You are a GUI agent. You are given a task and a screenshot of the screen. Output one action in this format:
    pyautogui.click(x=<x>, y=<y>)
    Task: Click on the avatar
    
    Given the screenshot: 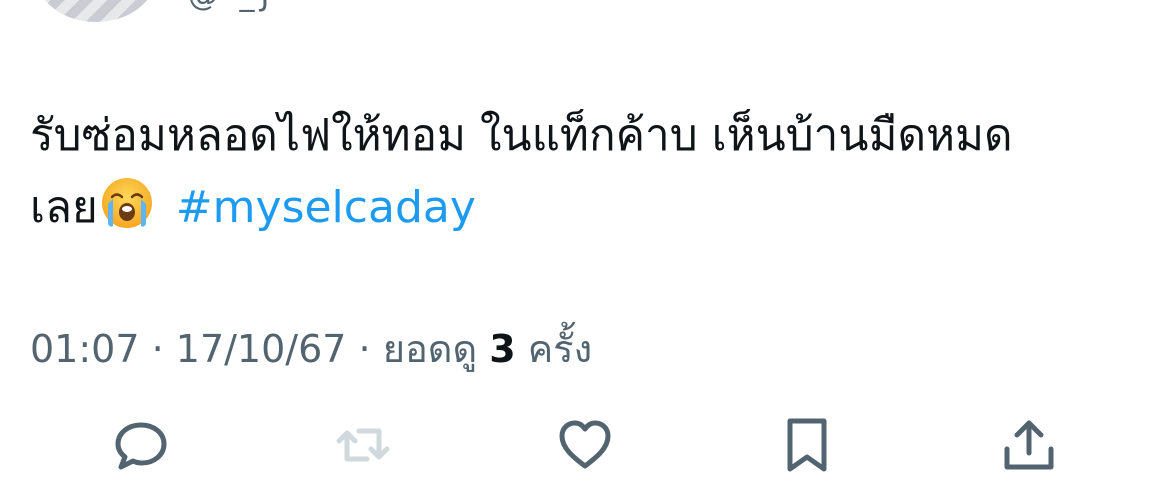 What is the action you would take?
    pyautogui.click(x=96, y=11)
    